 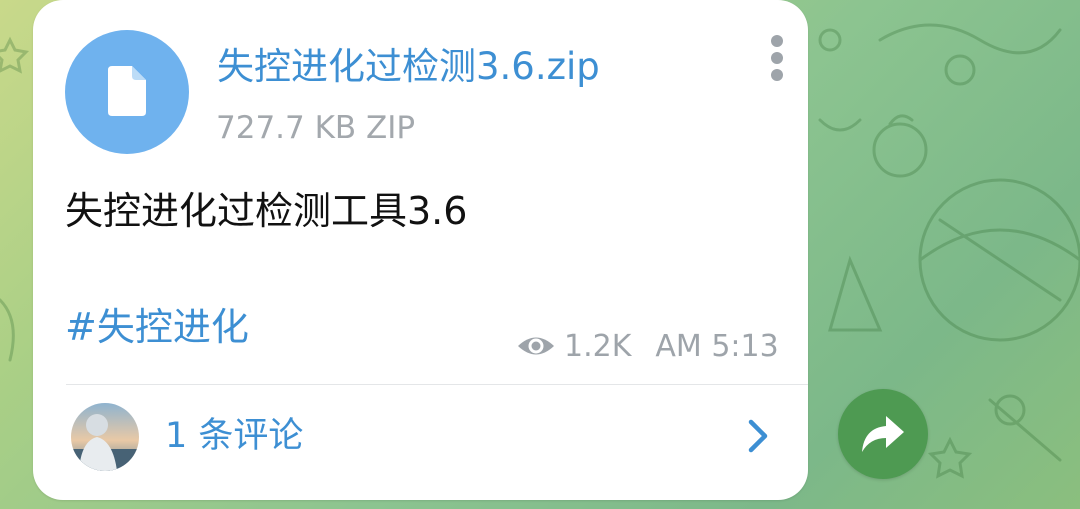 What do you see at coordinates (758, 436) in the screenshot?
I see `chevron-right-icon` at bounding box center [758, 436].